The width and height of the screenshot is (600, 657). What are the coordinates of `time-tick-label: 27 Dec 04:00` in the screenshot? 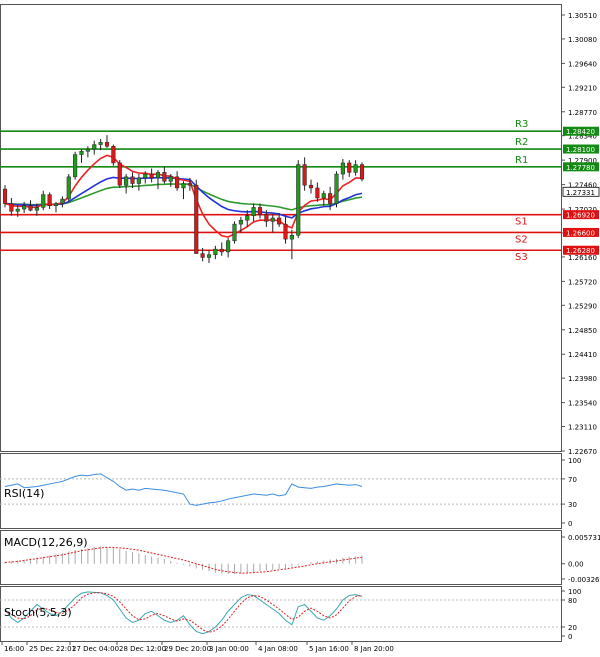 It's located at (95, 649).